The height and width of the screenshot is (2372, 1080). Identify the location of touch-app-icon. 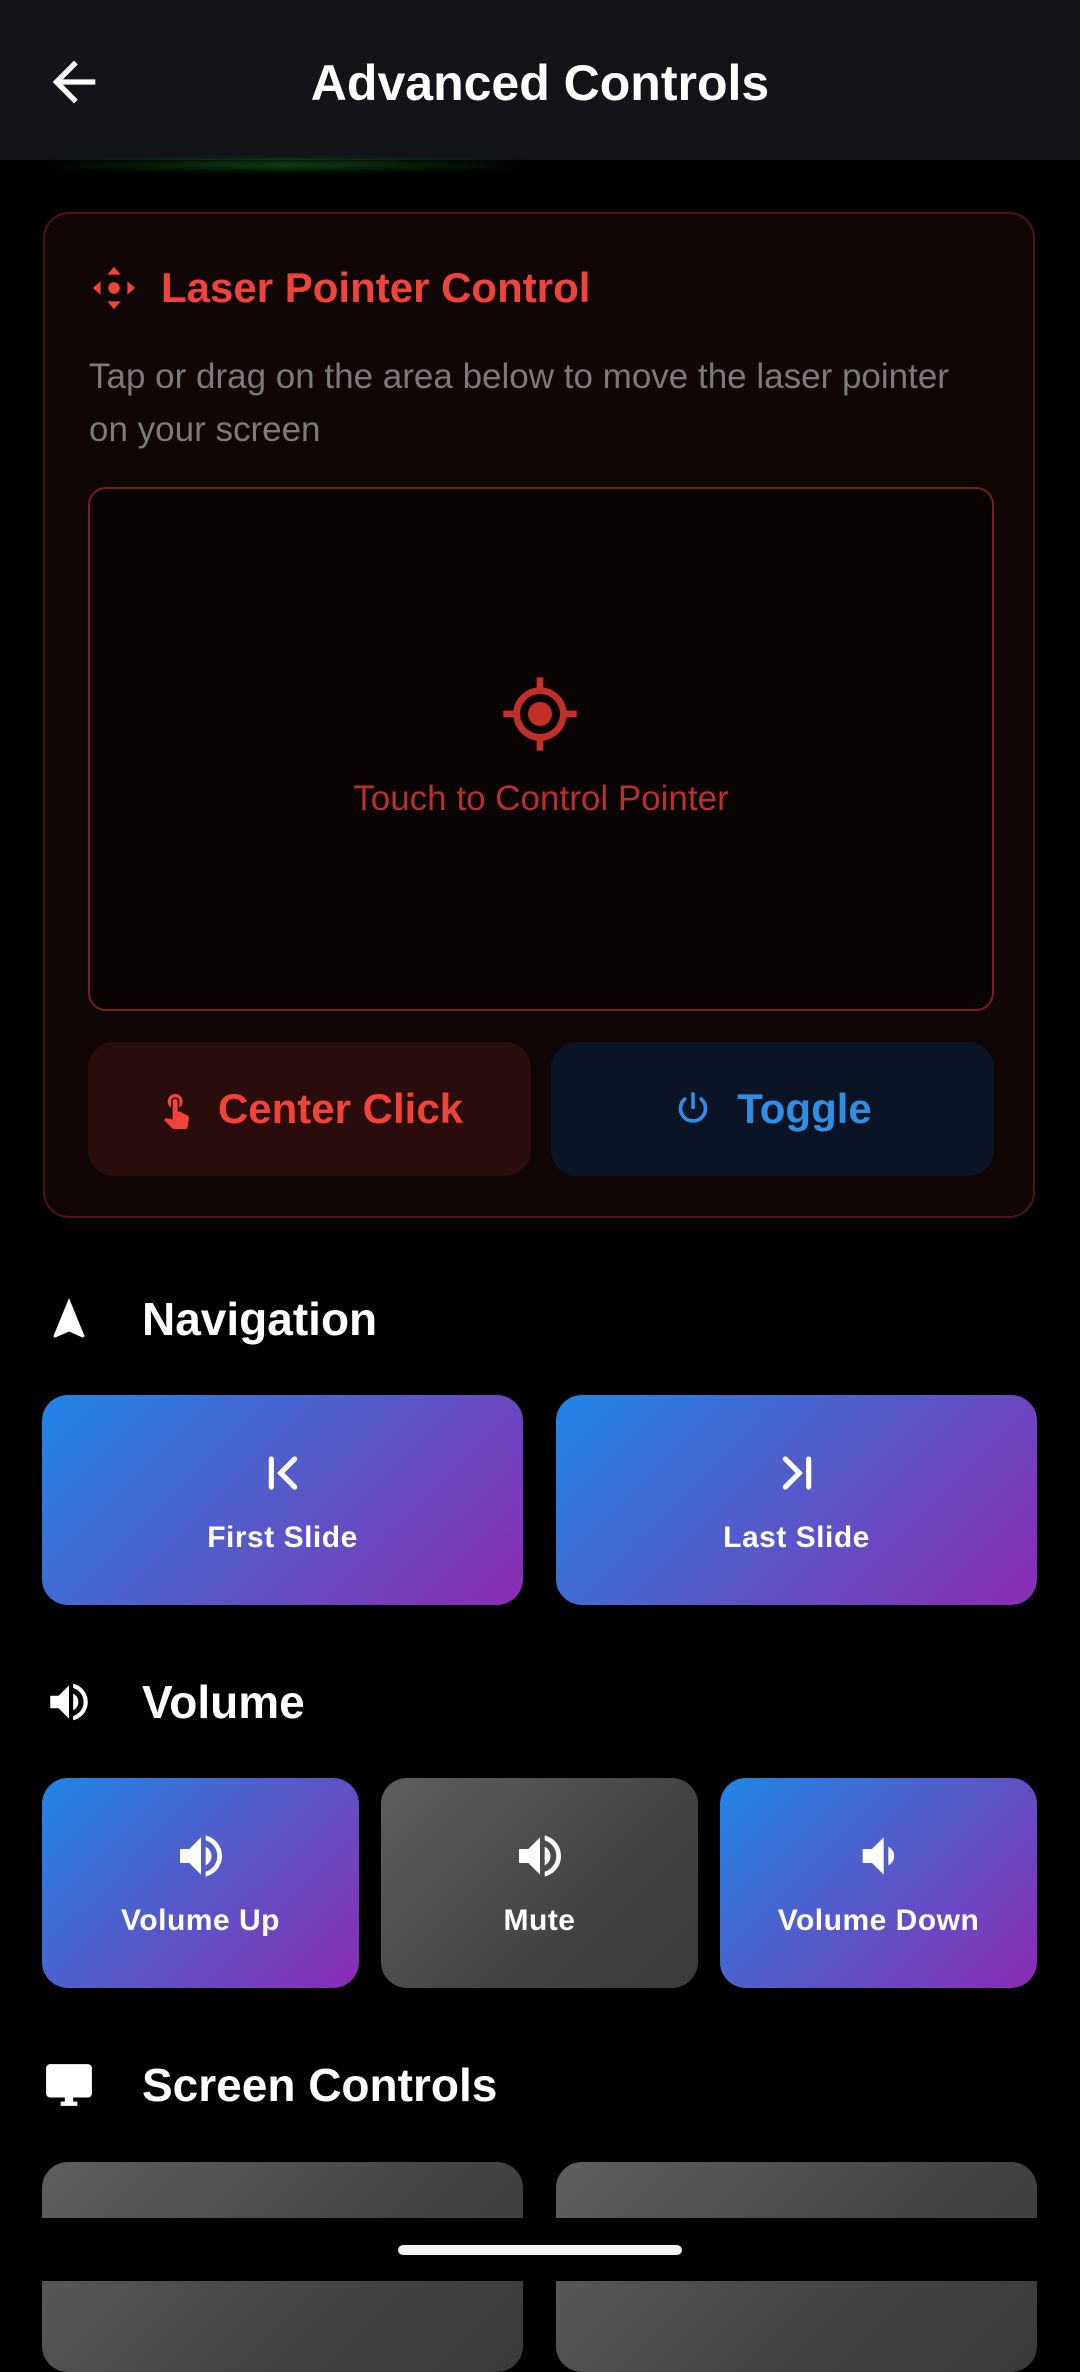
(176, 1111).